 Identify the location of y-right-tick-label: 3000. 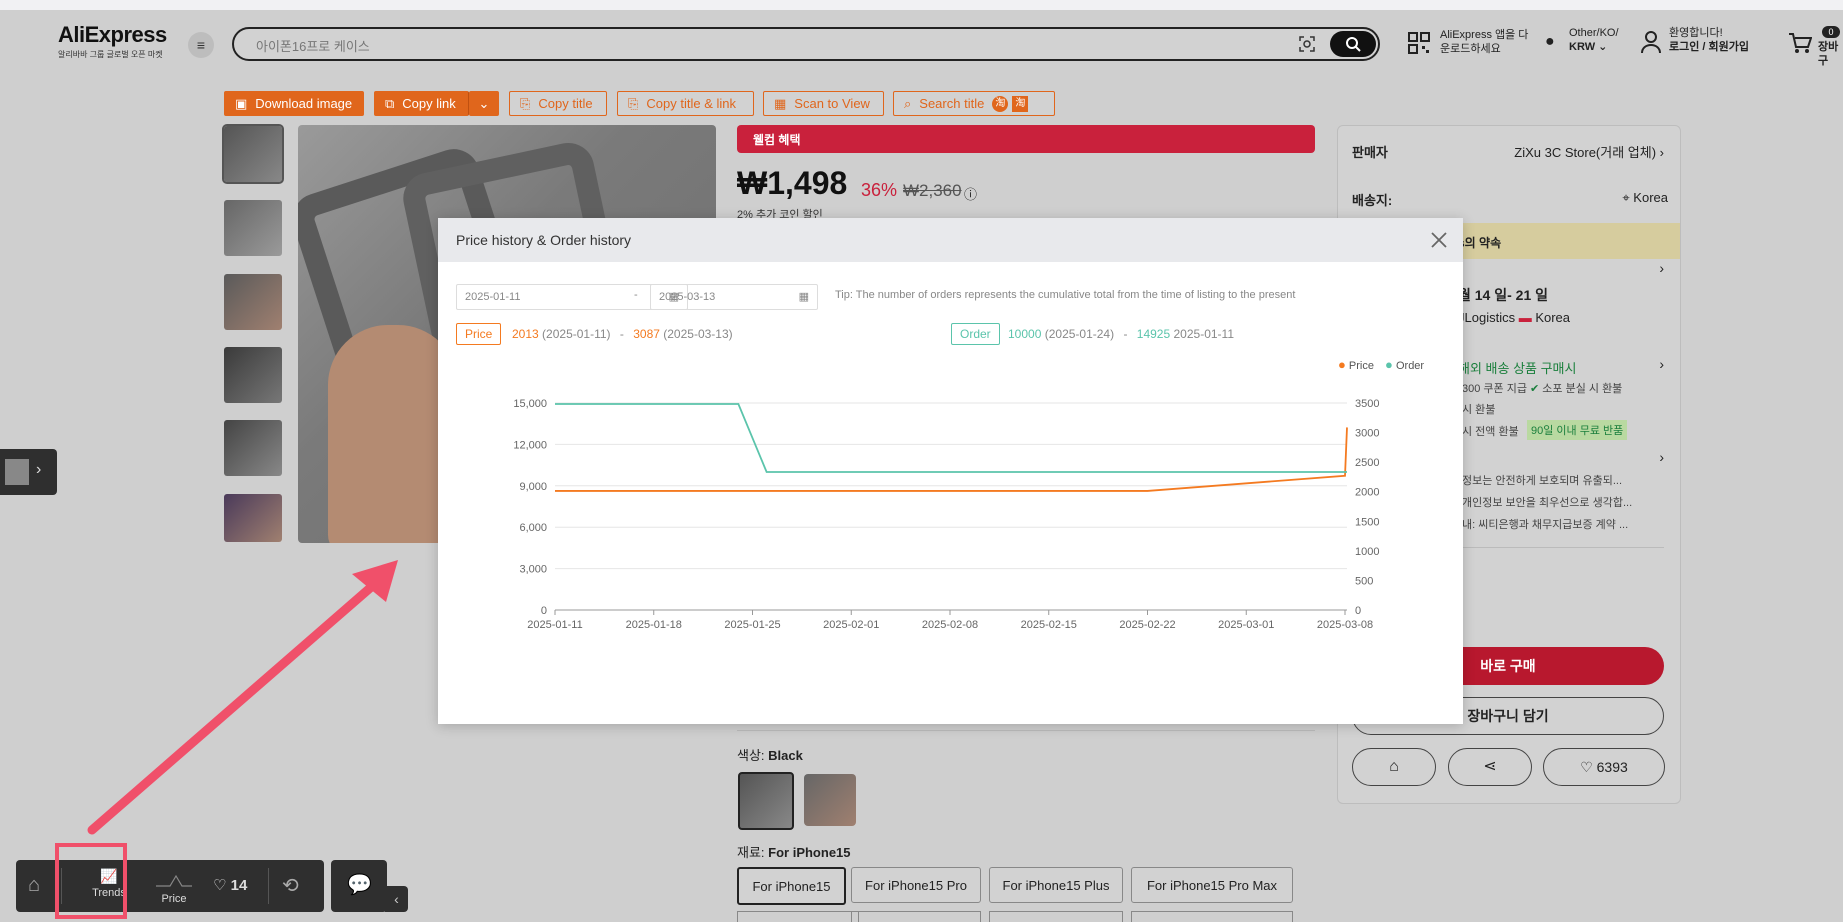
(1367, 434).